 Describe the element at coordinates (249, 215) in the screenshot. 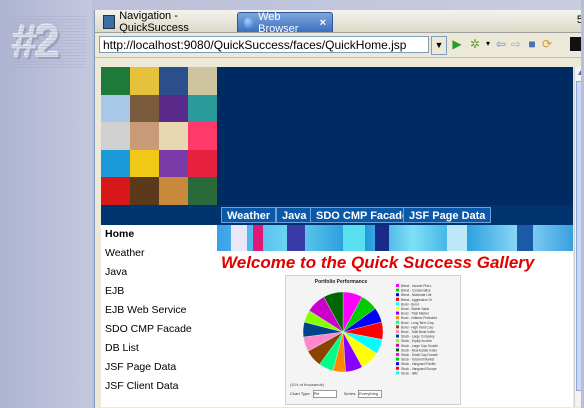

I see `menu-weather: Weather` at that location.